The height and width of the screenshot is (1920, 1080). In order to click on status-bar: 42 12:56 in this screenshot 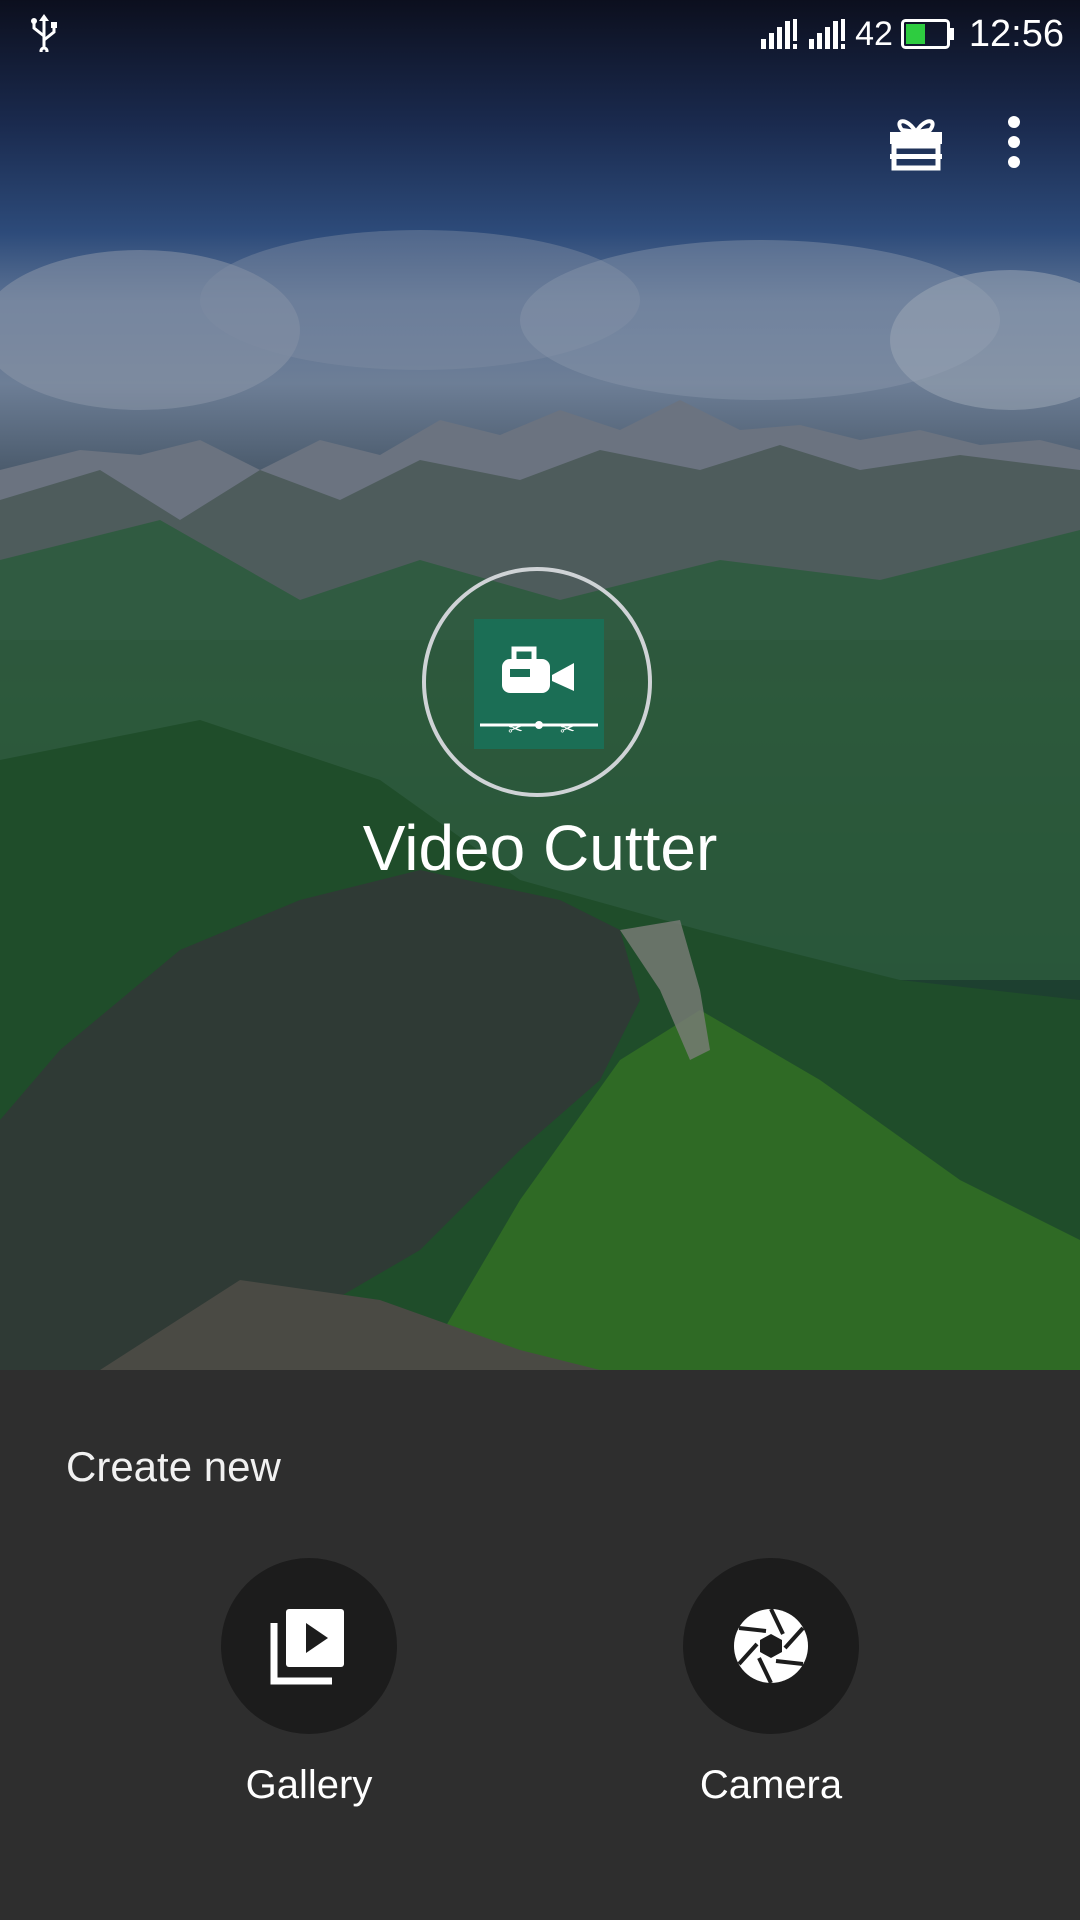, I will do `click(540, 33)`.